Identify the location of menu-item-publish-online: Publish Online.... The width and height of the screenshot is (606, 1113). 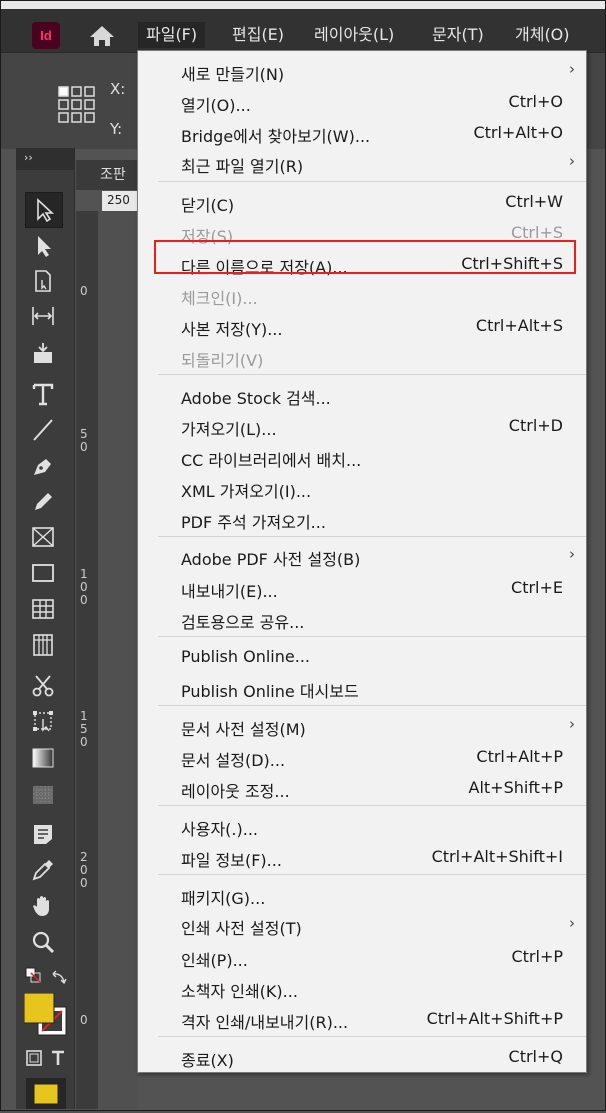
(362, 657).